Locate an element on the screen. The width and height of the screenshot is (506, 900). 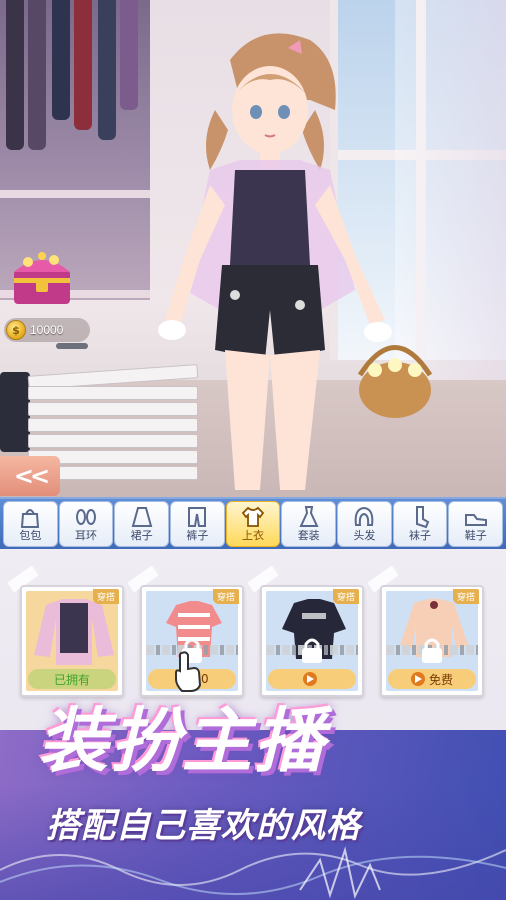
category-bar: 包包 耳环 裙子 裤子 上衣 套装 头发 袜子 鞋子 is located at coordinates (253, 523).